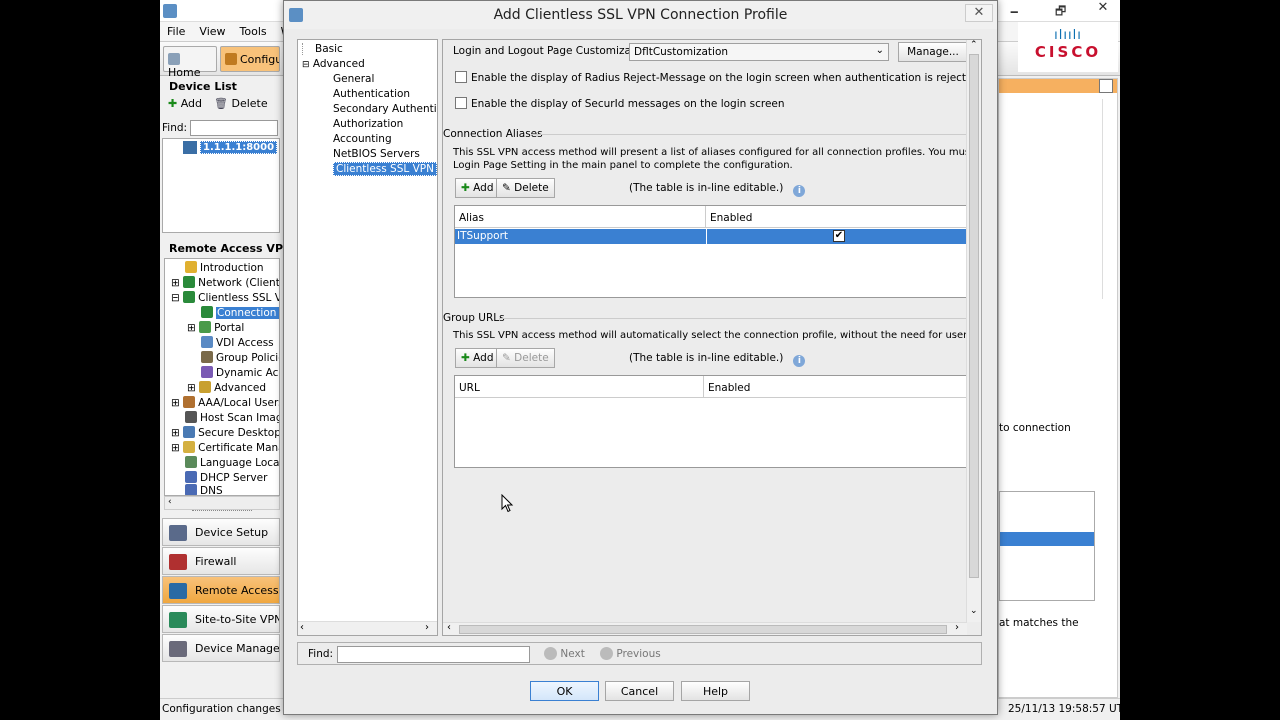  Describe the element at coordinates (1047, 539) in the screenshot. I see `right-pane-selected-row` at that location.